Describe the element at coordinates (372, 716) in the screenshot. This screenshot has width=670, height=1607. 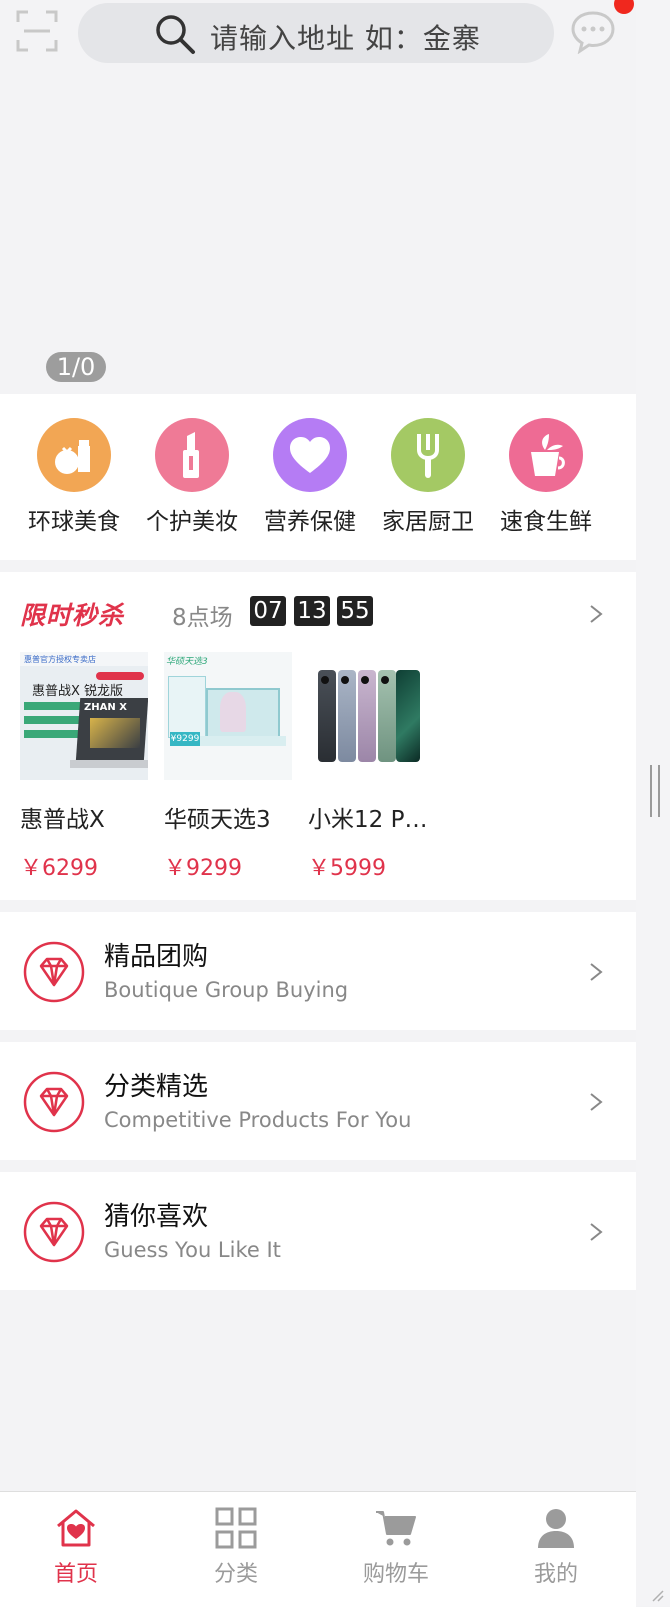
I see `product-image` at that location.